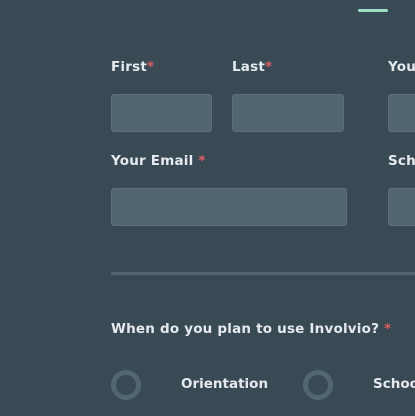 This screenshot has width=415, height=416. Describe the element at coordinates (318, 385) in the screenshot. I see `school-radio` at that location.